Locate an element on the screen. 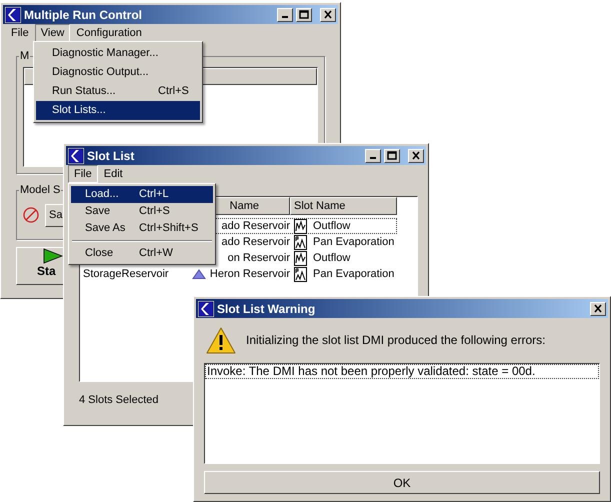 Image resolution: width=611 pixels, height=502 pixels. window-title: Multiple Run Control is located at coordinates (83, 15).